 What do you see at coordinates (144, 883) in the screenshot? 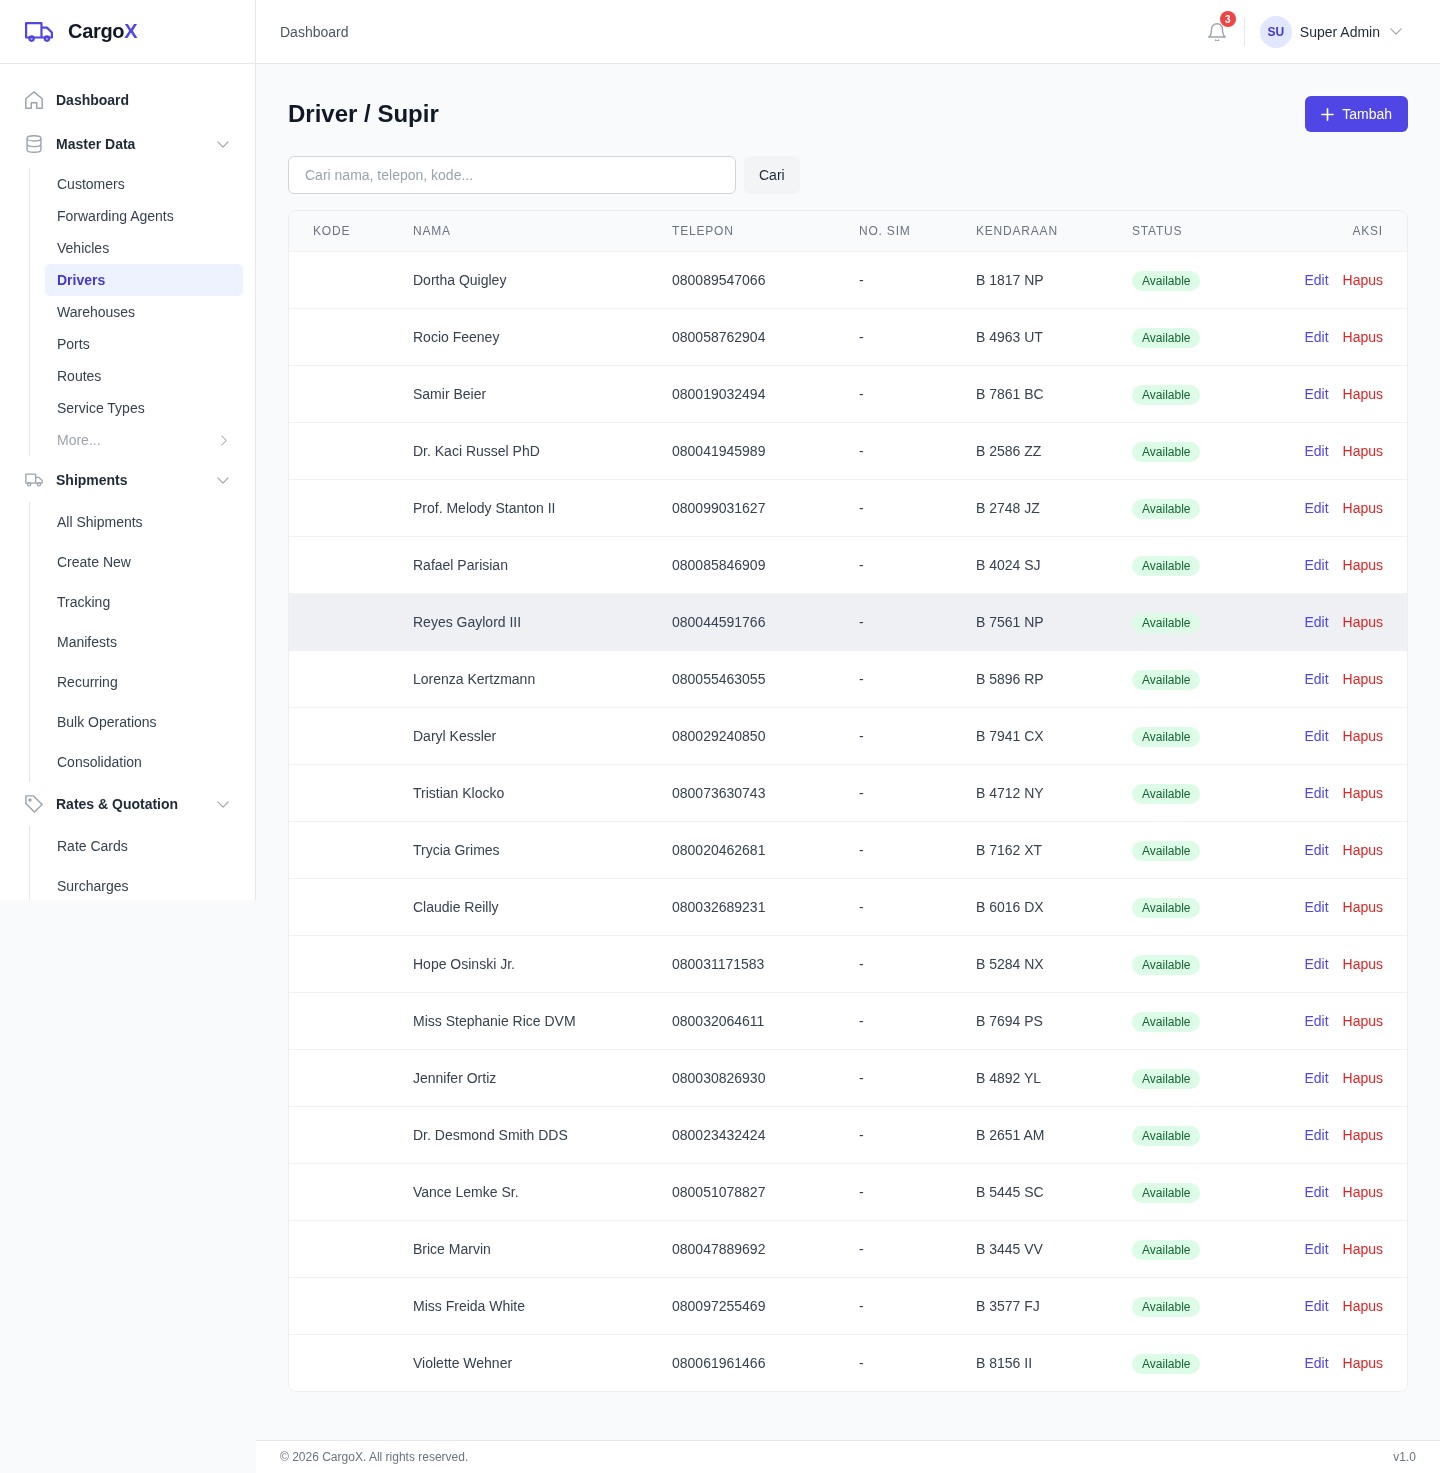
I see `sidebar-item: Surcharges` at bounding box center [144, 883].